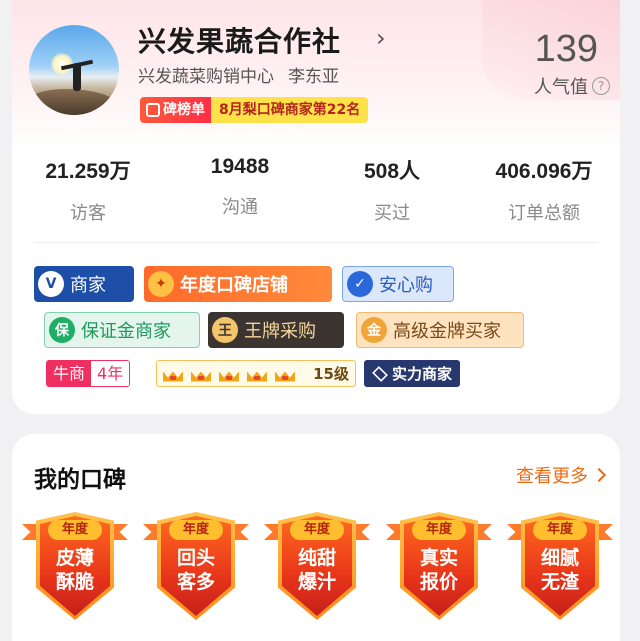 This screenshot has height=641, width=640. What do you see at coordinates (240, 207) in the screenshot?
I see `stat-label: 沟通` at bounding box center [240, 207].